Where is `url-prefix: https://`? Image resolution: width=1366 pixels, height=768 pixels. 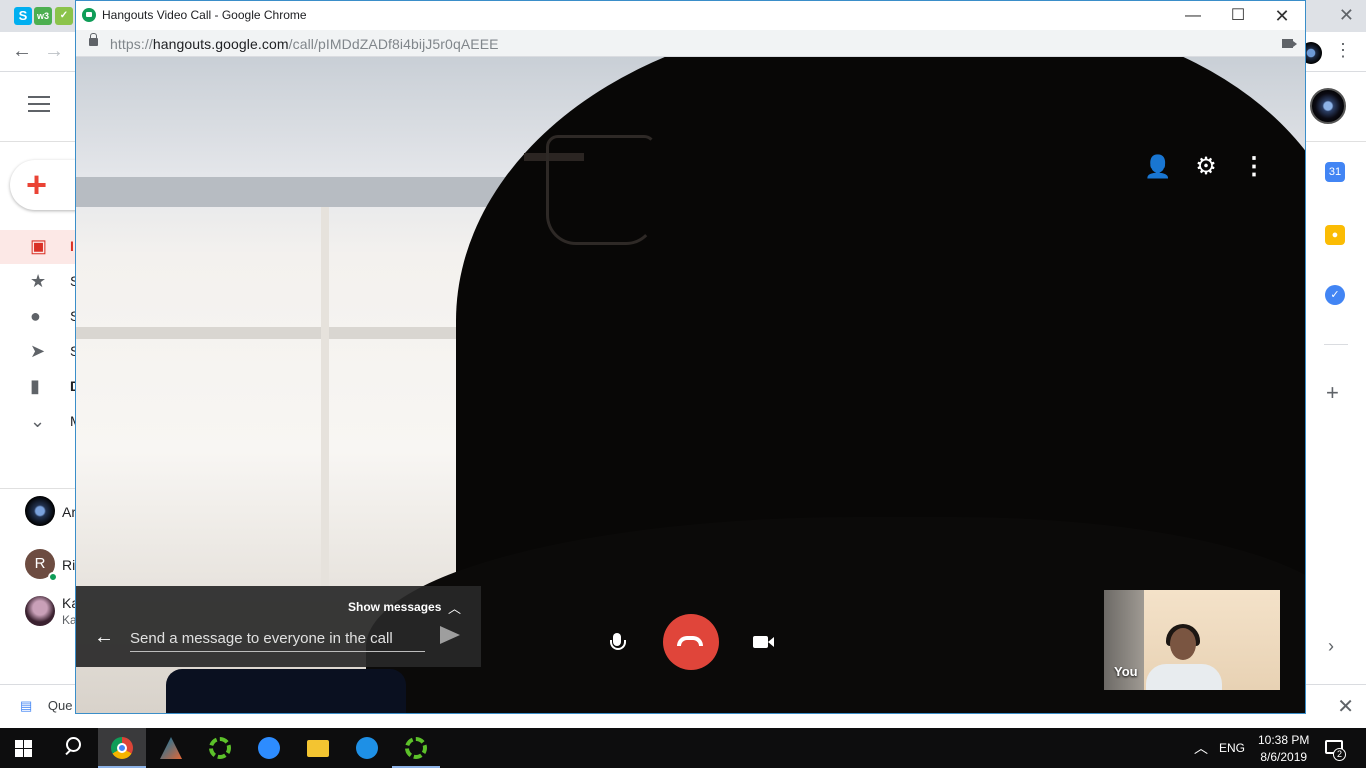 url-prefix: https:// is located at coordinates (131, 44).